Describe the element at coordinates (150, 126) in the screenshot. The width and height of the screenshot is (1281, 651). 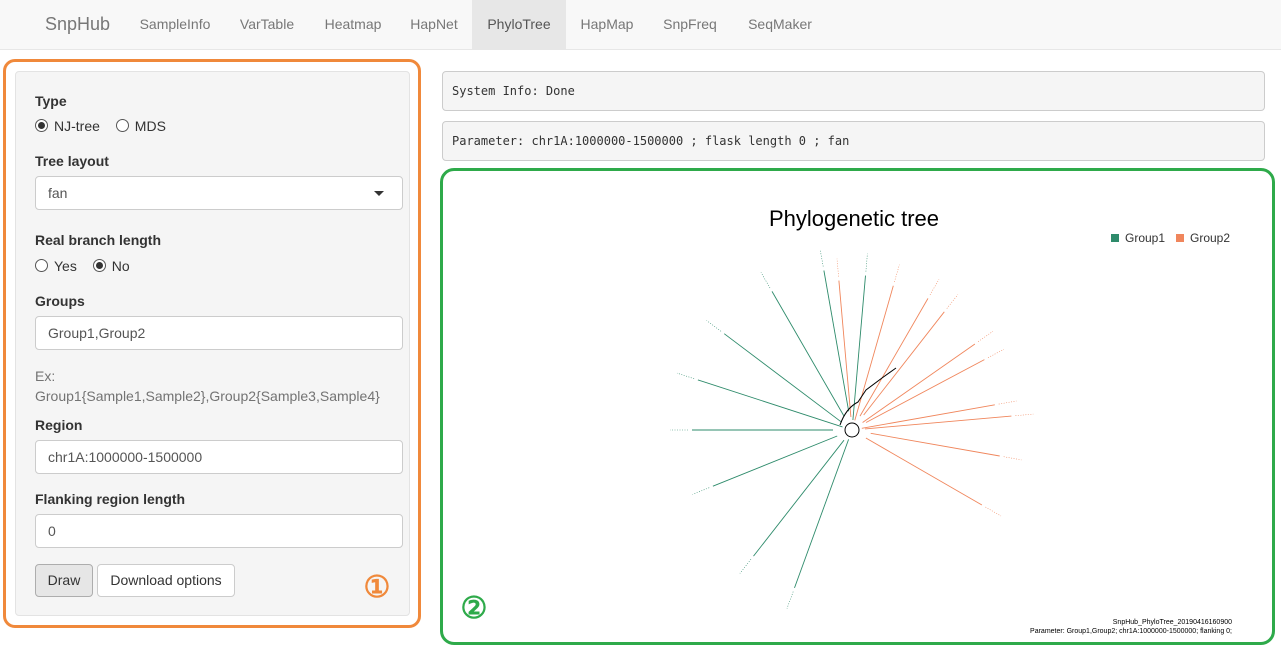
I see `radio-mds-label: MDS` at that location.